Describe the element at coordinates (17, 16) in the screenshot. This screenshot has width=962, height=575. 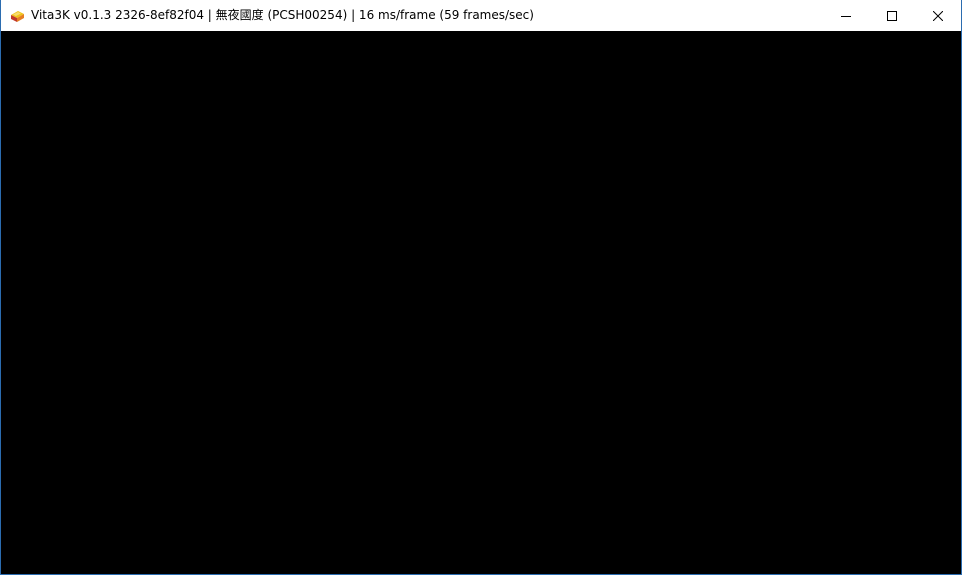
I see `vita3k-icon` at that location.